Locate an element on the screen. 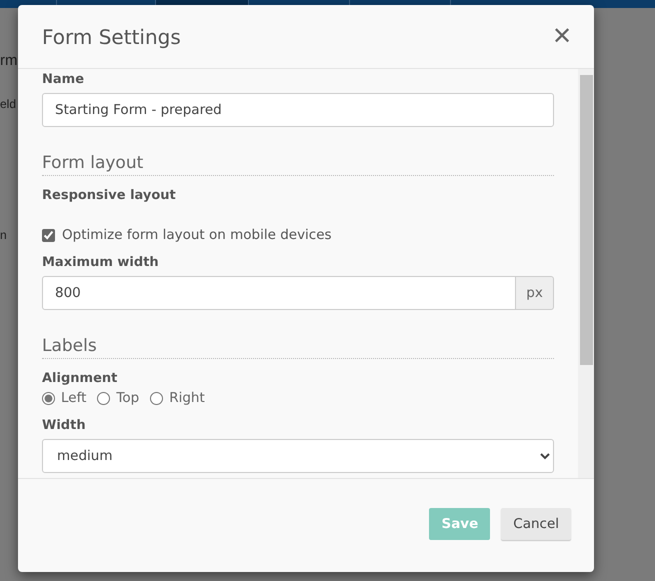 This screenshot has height=581, width=655. radio-label: Left is located at coordinates (73, 398).